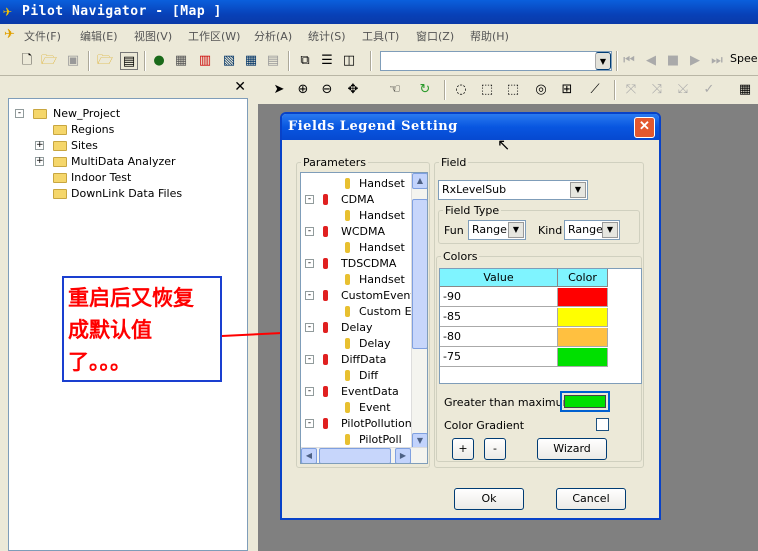  Describe the element at coordinates (126, 193) in the screenshot. I see `tree-item-downlink: DownLink Data Files` at that location.